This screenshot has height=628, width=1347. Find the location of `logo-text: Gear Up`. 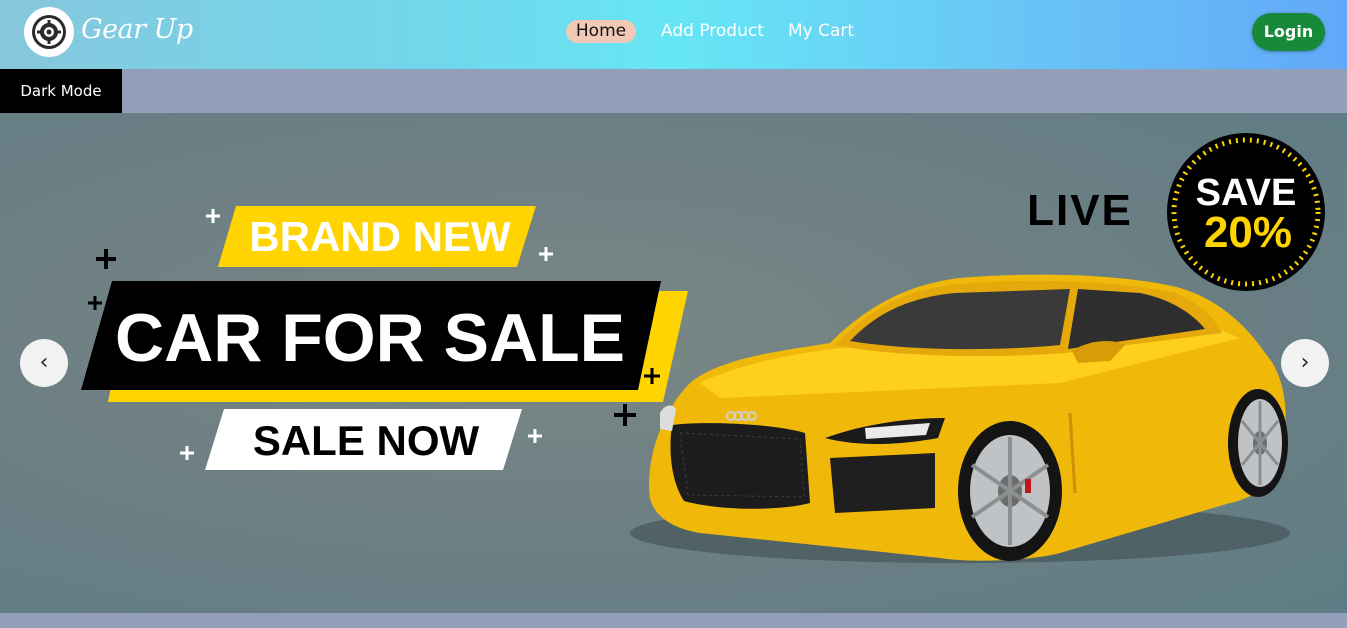

logo-text: Gear Up is located at coordinates (137, 29).